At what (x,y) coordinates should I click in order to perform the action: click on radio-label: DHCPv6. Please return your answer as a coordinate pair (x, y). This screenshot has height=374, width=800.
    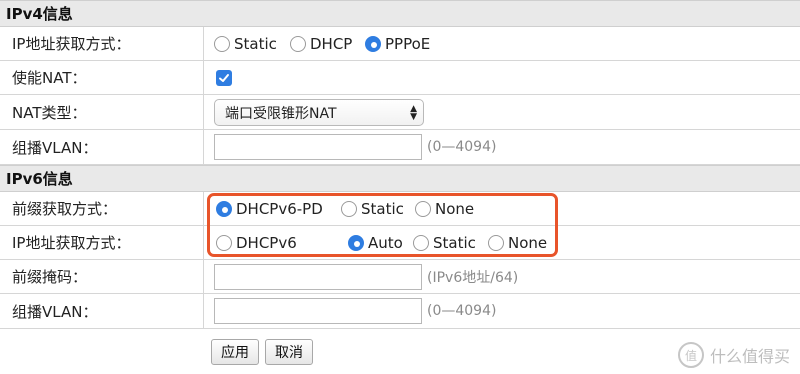
    Looking at the image, I should click on (266, 242).